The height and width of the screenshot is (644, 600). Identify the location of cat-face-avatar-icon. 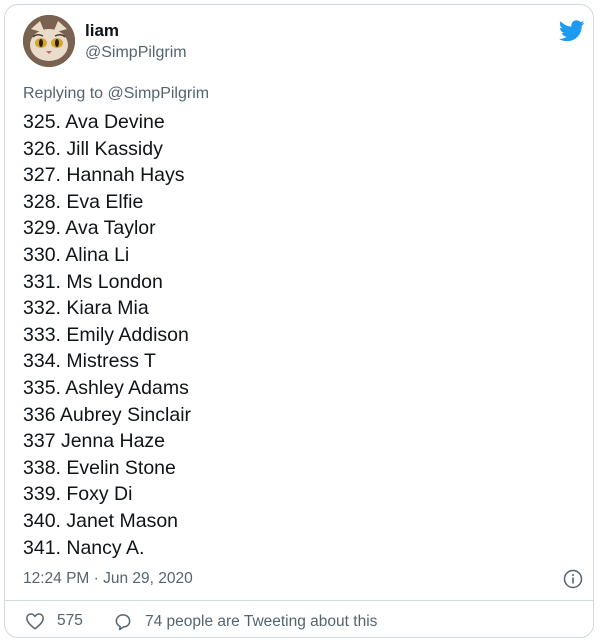
(49, 41).